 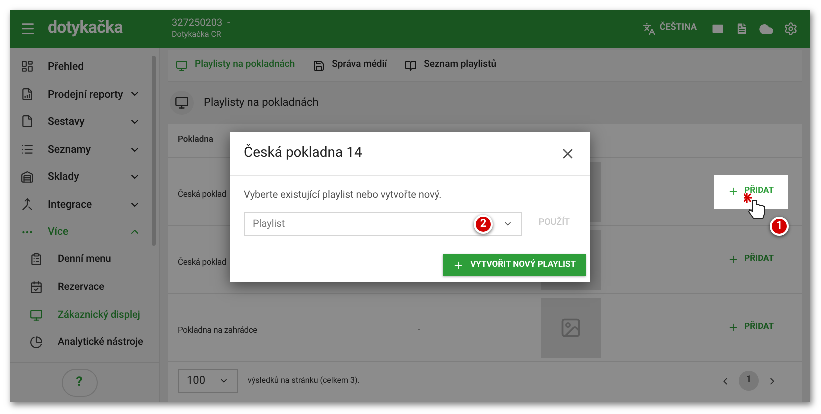 I want to click on table-cell: Pokladna na zahrádce, so click(x=218, y=331).